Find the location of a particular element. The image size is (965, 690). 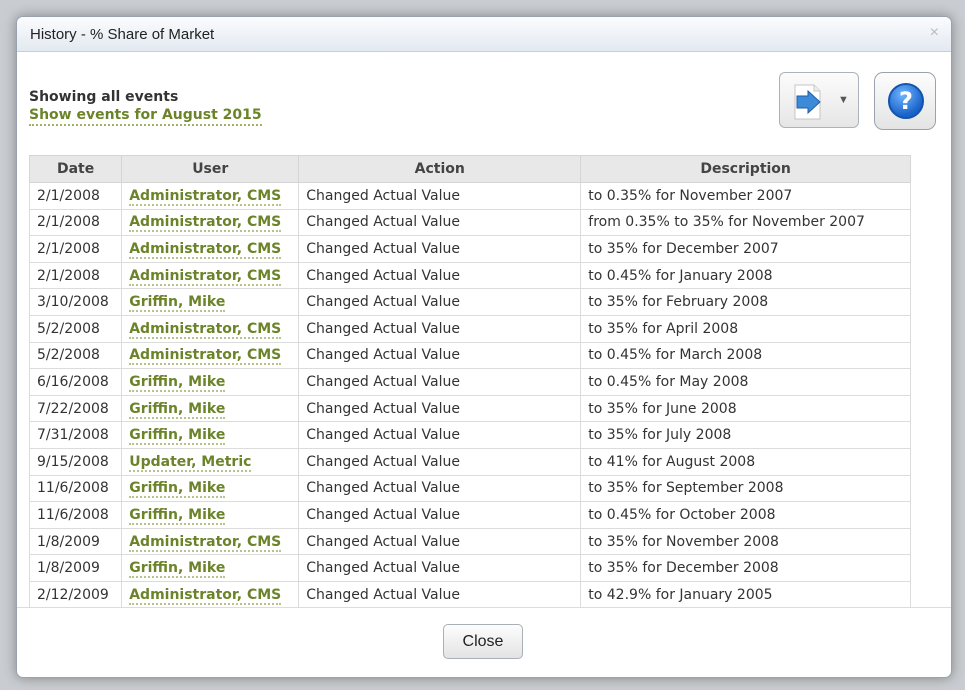

chevron-down-icon: ▼ is located at coordinates (843, 100).